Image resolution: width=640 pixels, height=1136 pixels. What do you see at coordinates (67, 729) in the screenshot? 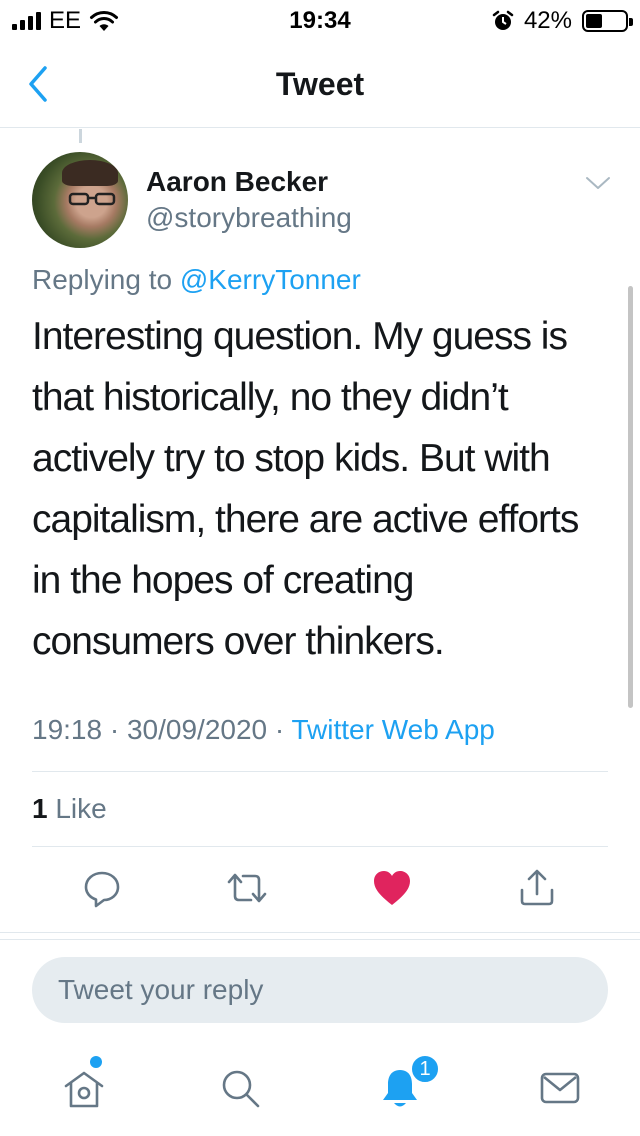
I see `tweet-time: 19:18` at bounding box center [67, 729].